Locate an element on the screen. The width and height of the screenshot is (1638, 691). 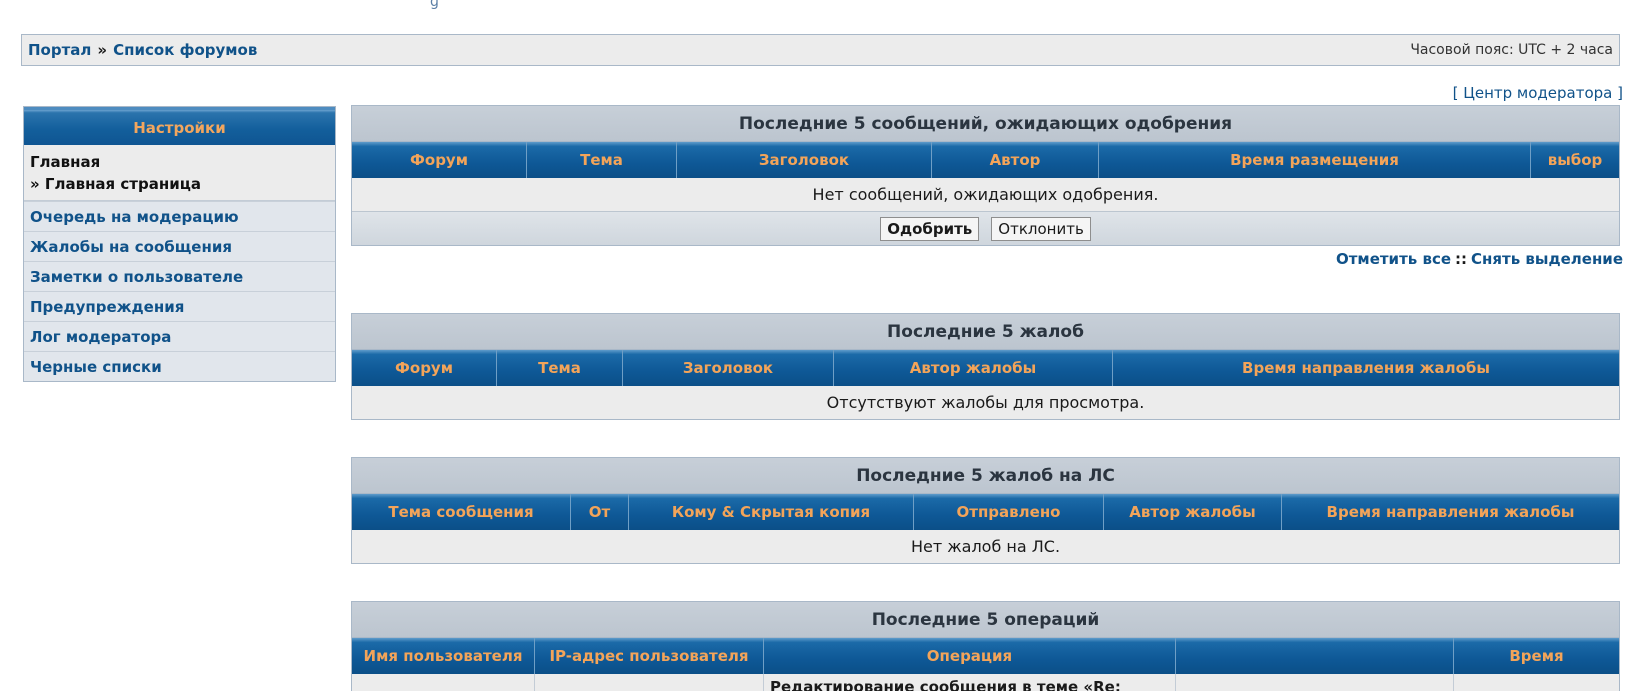
pm-reports-panel-title: Последние 5 жалоб на ЛС is located at coordinates (985, 476).